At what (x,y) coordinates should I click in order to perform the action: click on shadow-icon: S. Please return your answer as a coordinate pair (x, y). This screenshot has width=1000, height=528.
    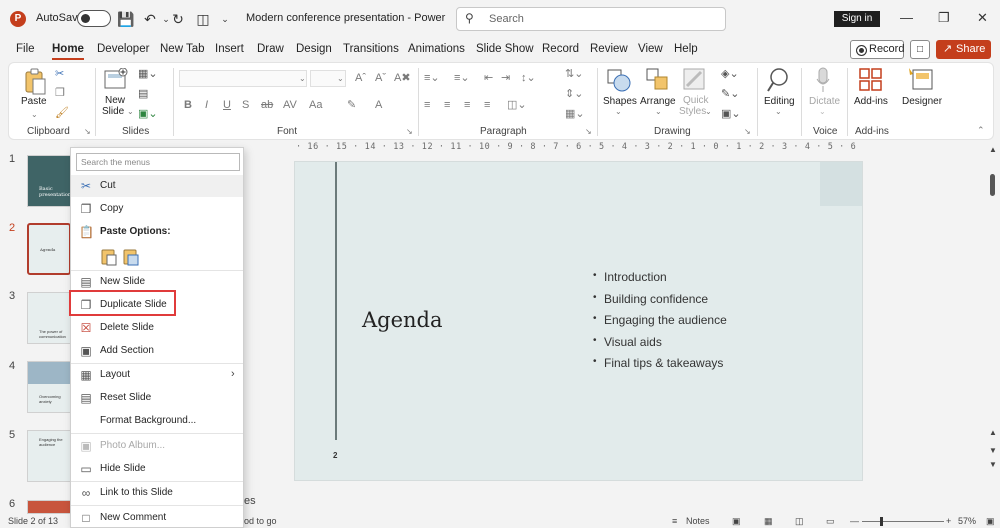
    Looking at the image, I should click on (245, 105).